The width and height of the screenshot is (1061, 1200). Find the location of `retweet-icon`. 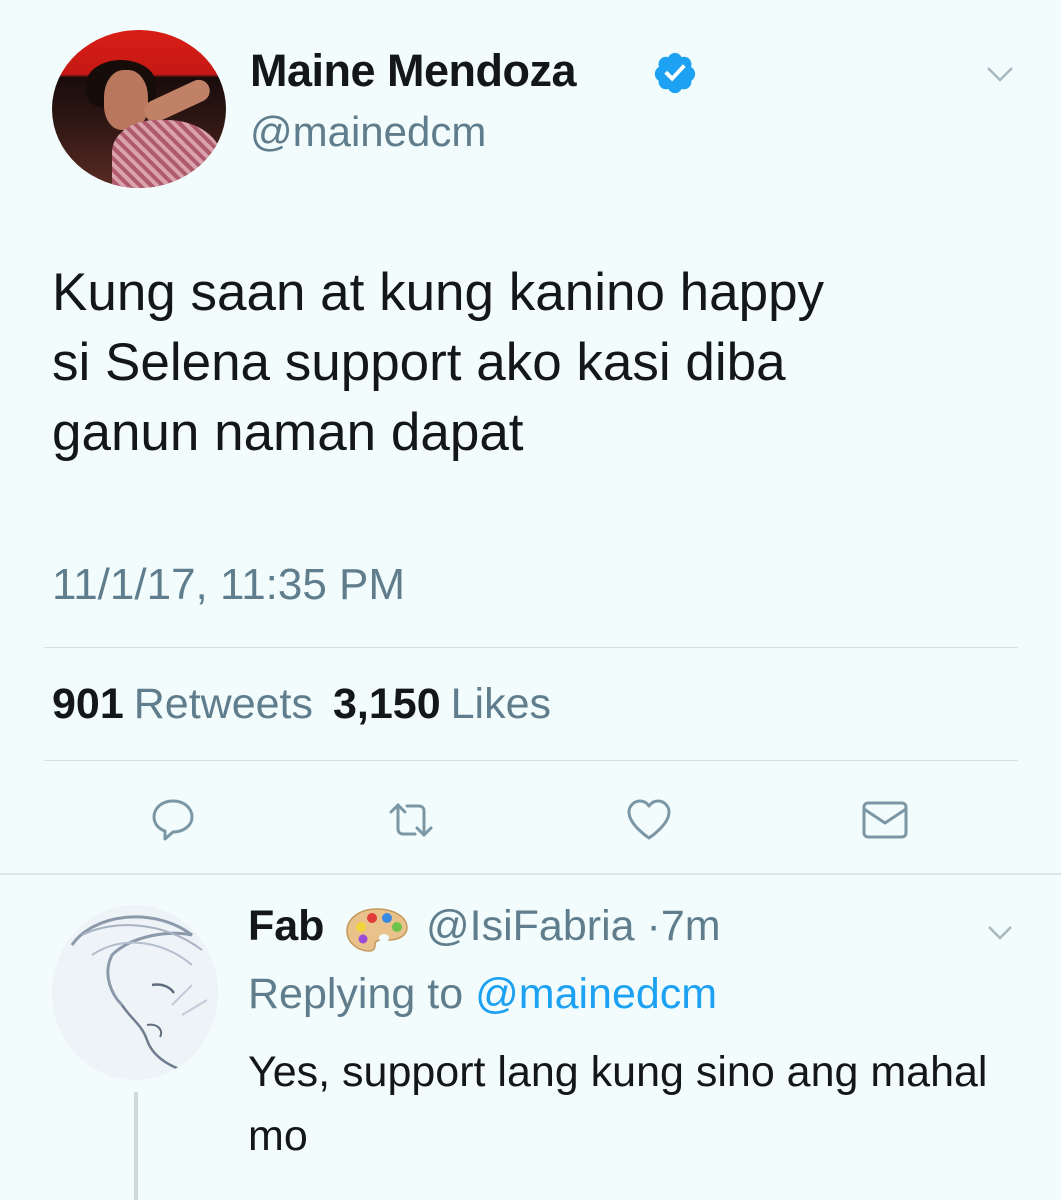

retweet-icon is located at coordinates (411, 820).